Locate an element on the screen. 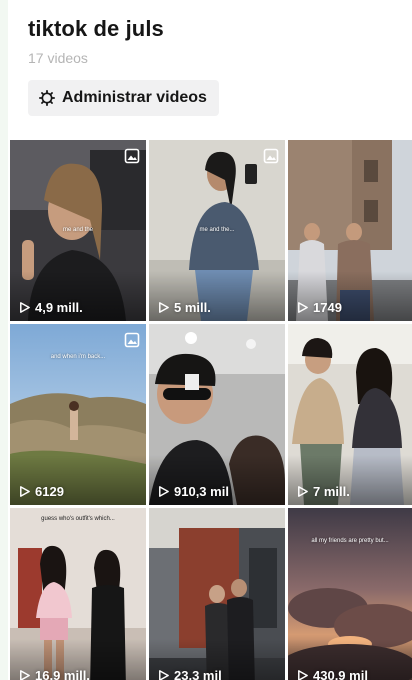 This screenshot has height=680, width=412. view-count: 5 mill. is located at coordinates (184, 307).